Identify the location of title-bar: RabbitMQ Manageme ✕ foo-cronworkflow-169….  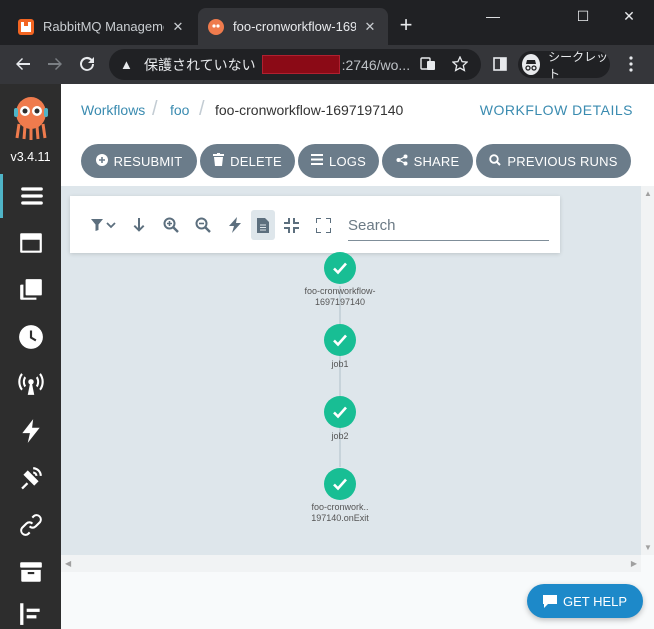
(327, 22).